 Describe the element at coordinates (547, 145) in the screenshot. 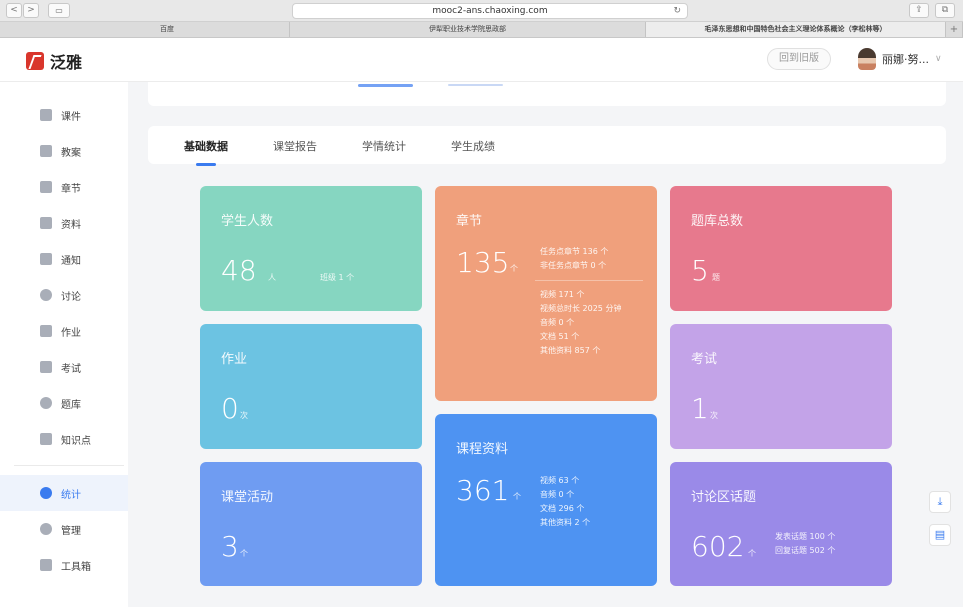

I see `stats-tabs: 基础数据 课堂报告 学情统计 学生成绩` at that location.